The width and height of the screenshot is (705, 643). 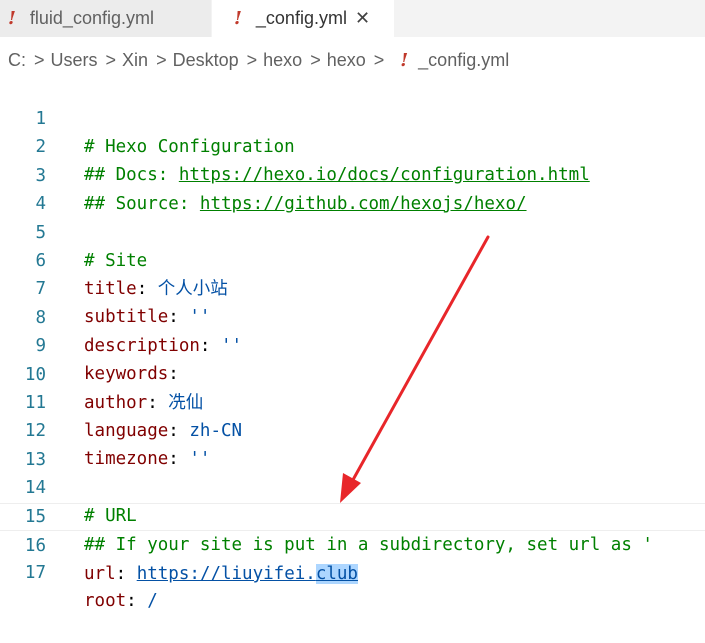 I want to click on code-line: 12 timezone: '', so click(x=352, y=429).